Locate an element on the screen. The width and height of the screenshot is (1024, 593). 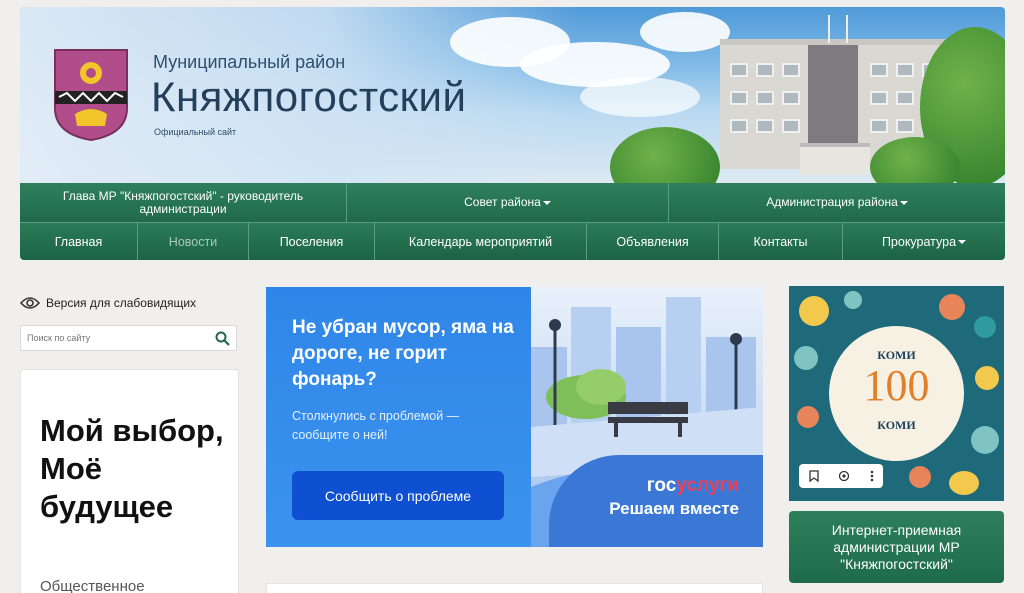
election-card-title: Мой выбор, Моё будущее is located at coordinates (132, 468).